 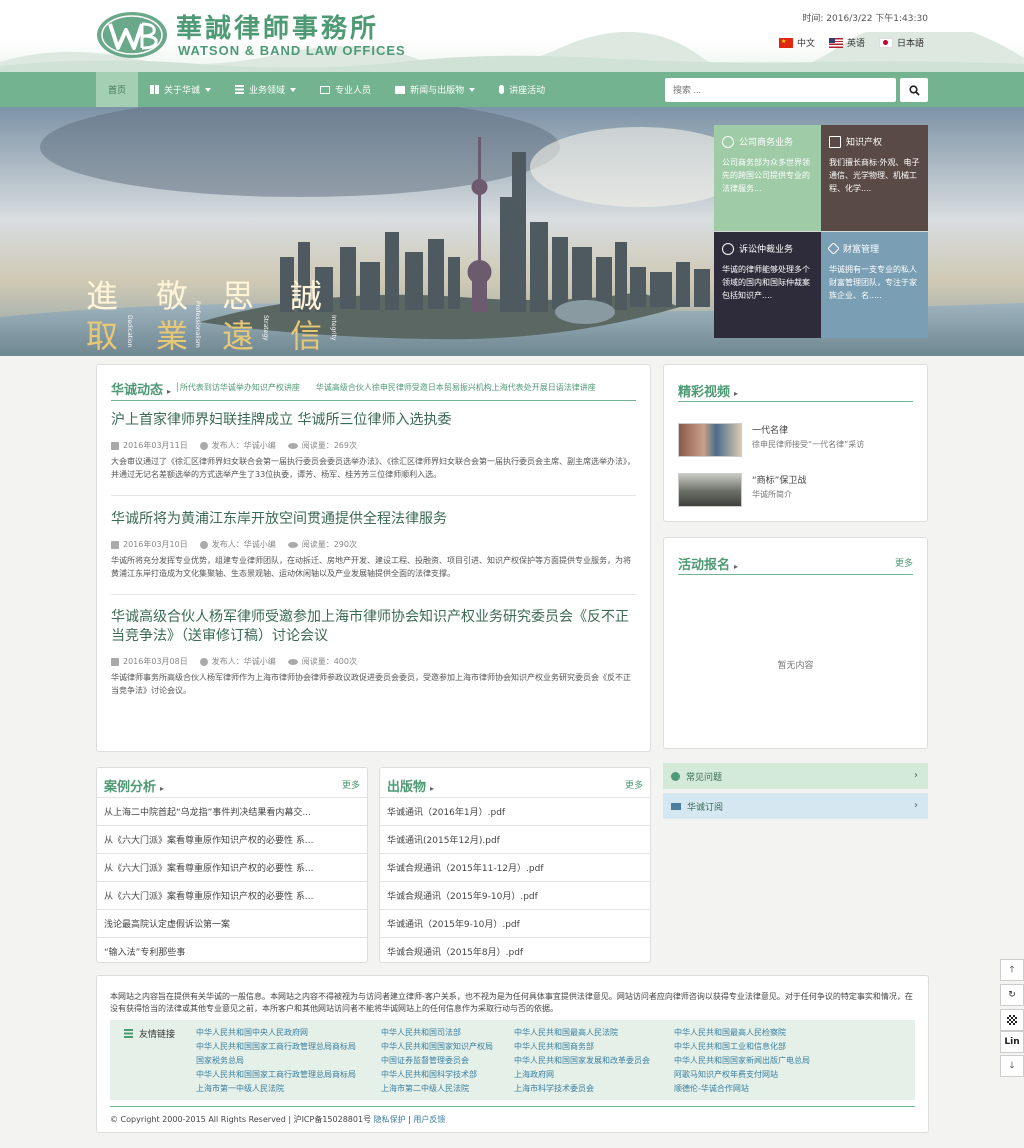 I want to click on video-item: 一代名律 徐申民律师接受“一代名律”采访, so click(x=771, y=440).